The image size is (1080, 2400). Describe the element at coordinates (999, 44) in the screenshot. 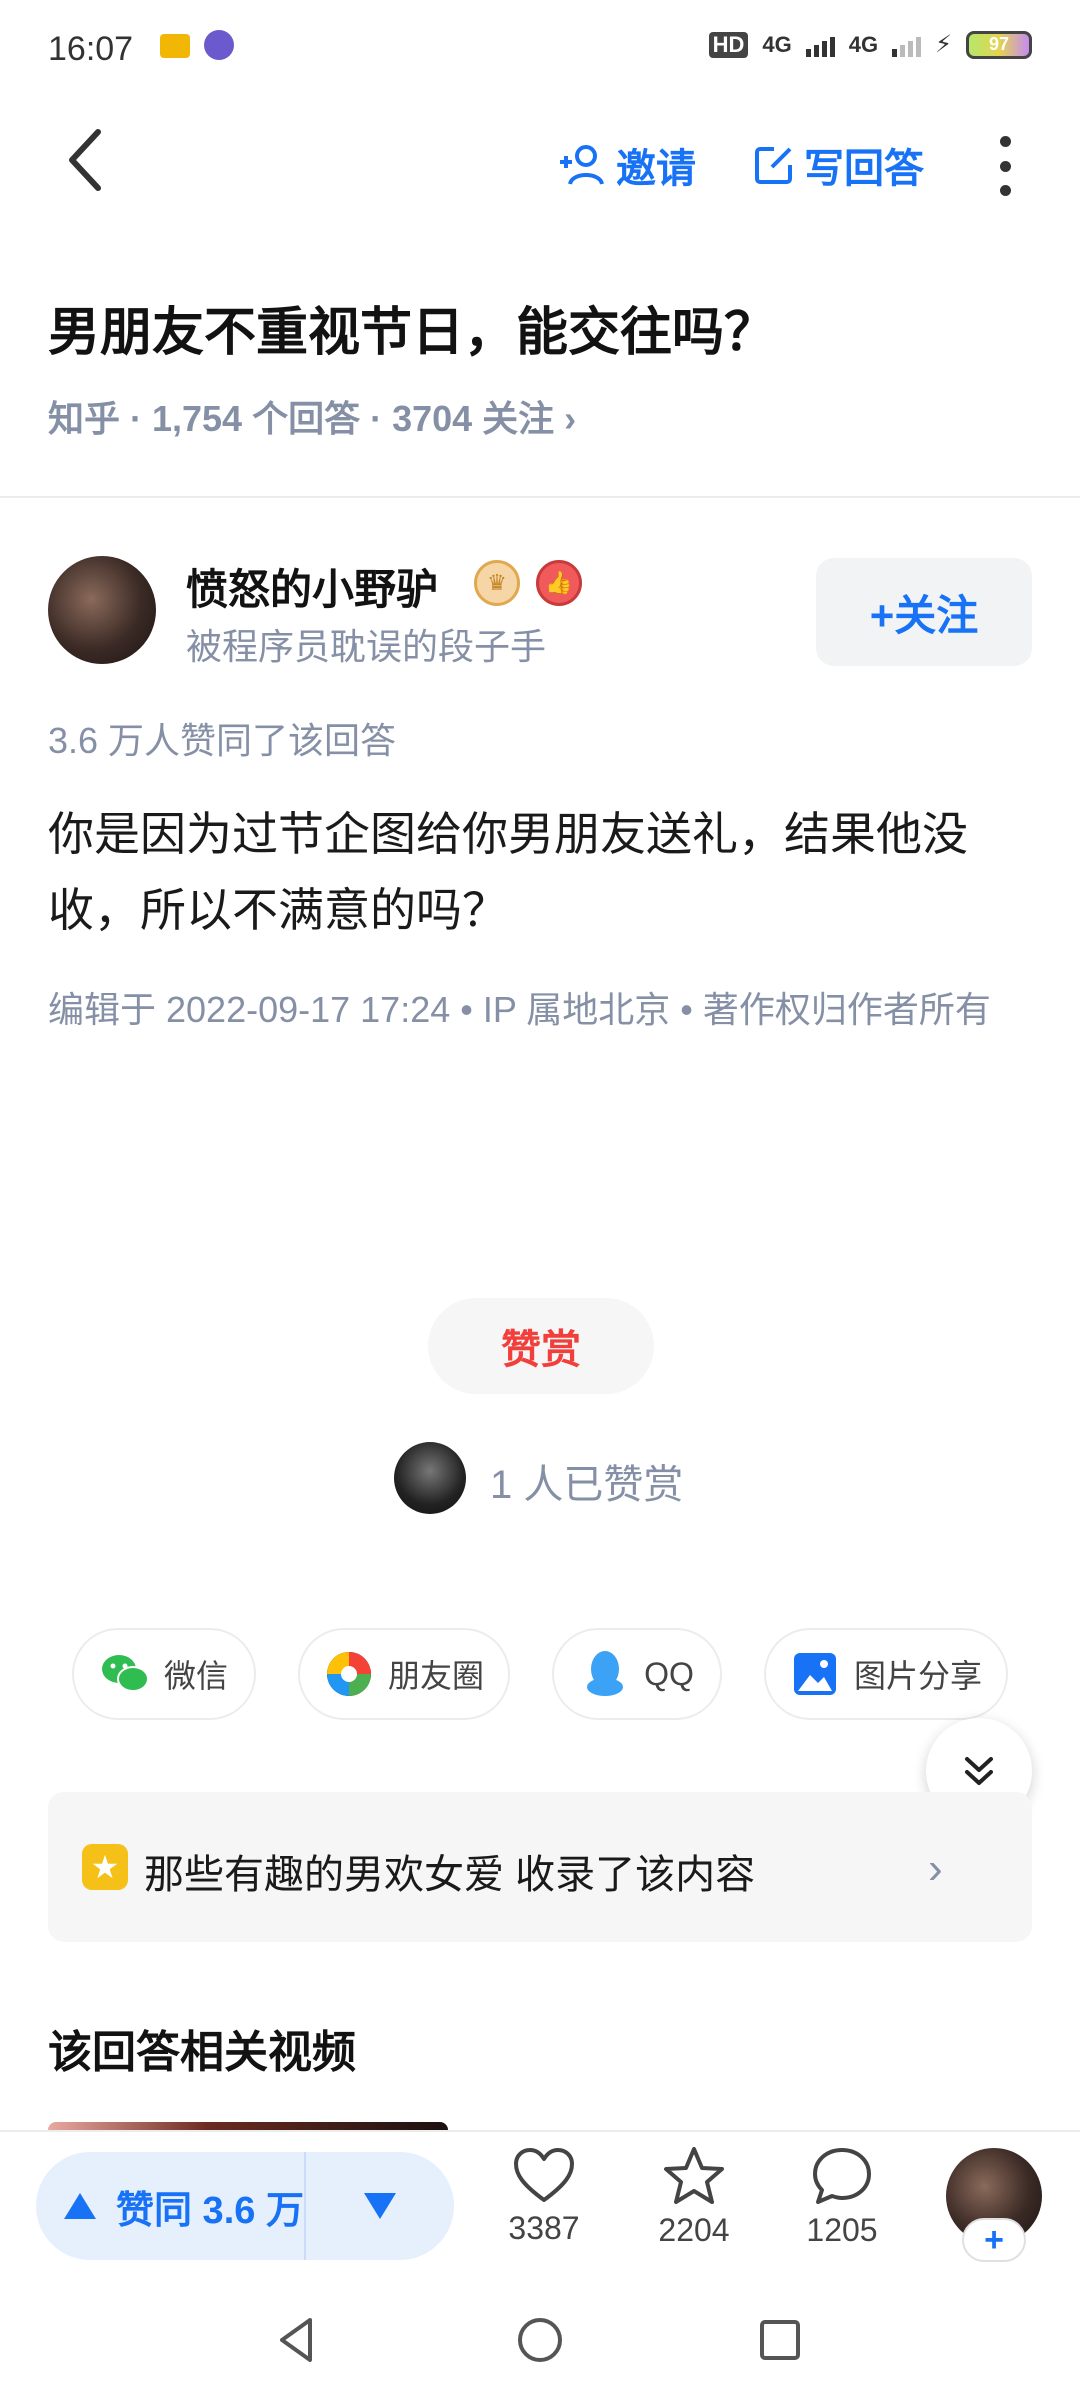

I see `battery-icon: 97` at that location.